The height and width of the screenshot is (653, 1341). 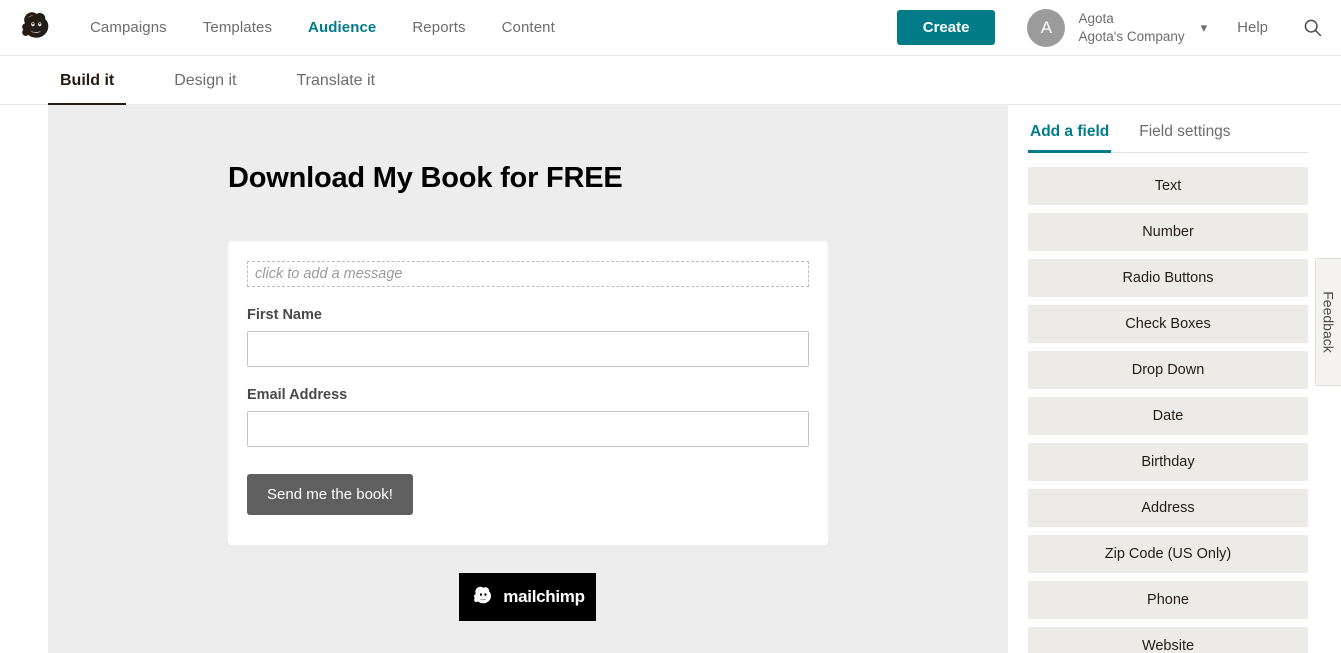 What do you see at coordinates (35, 24) in the screenshot?
I see `freddie-logo-svg` at bounding box center [35, 24].